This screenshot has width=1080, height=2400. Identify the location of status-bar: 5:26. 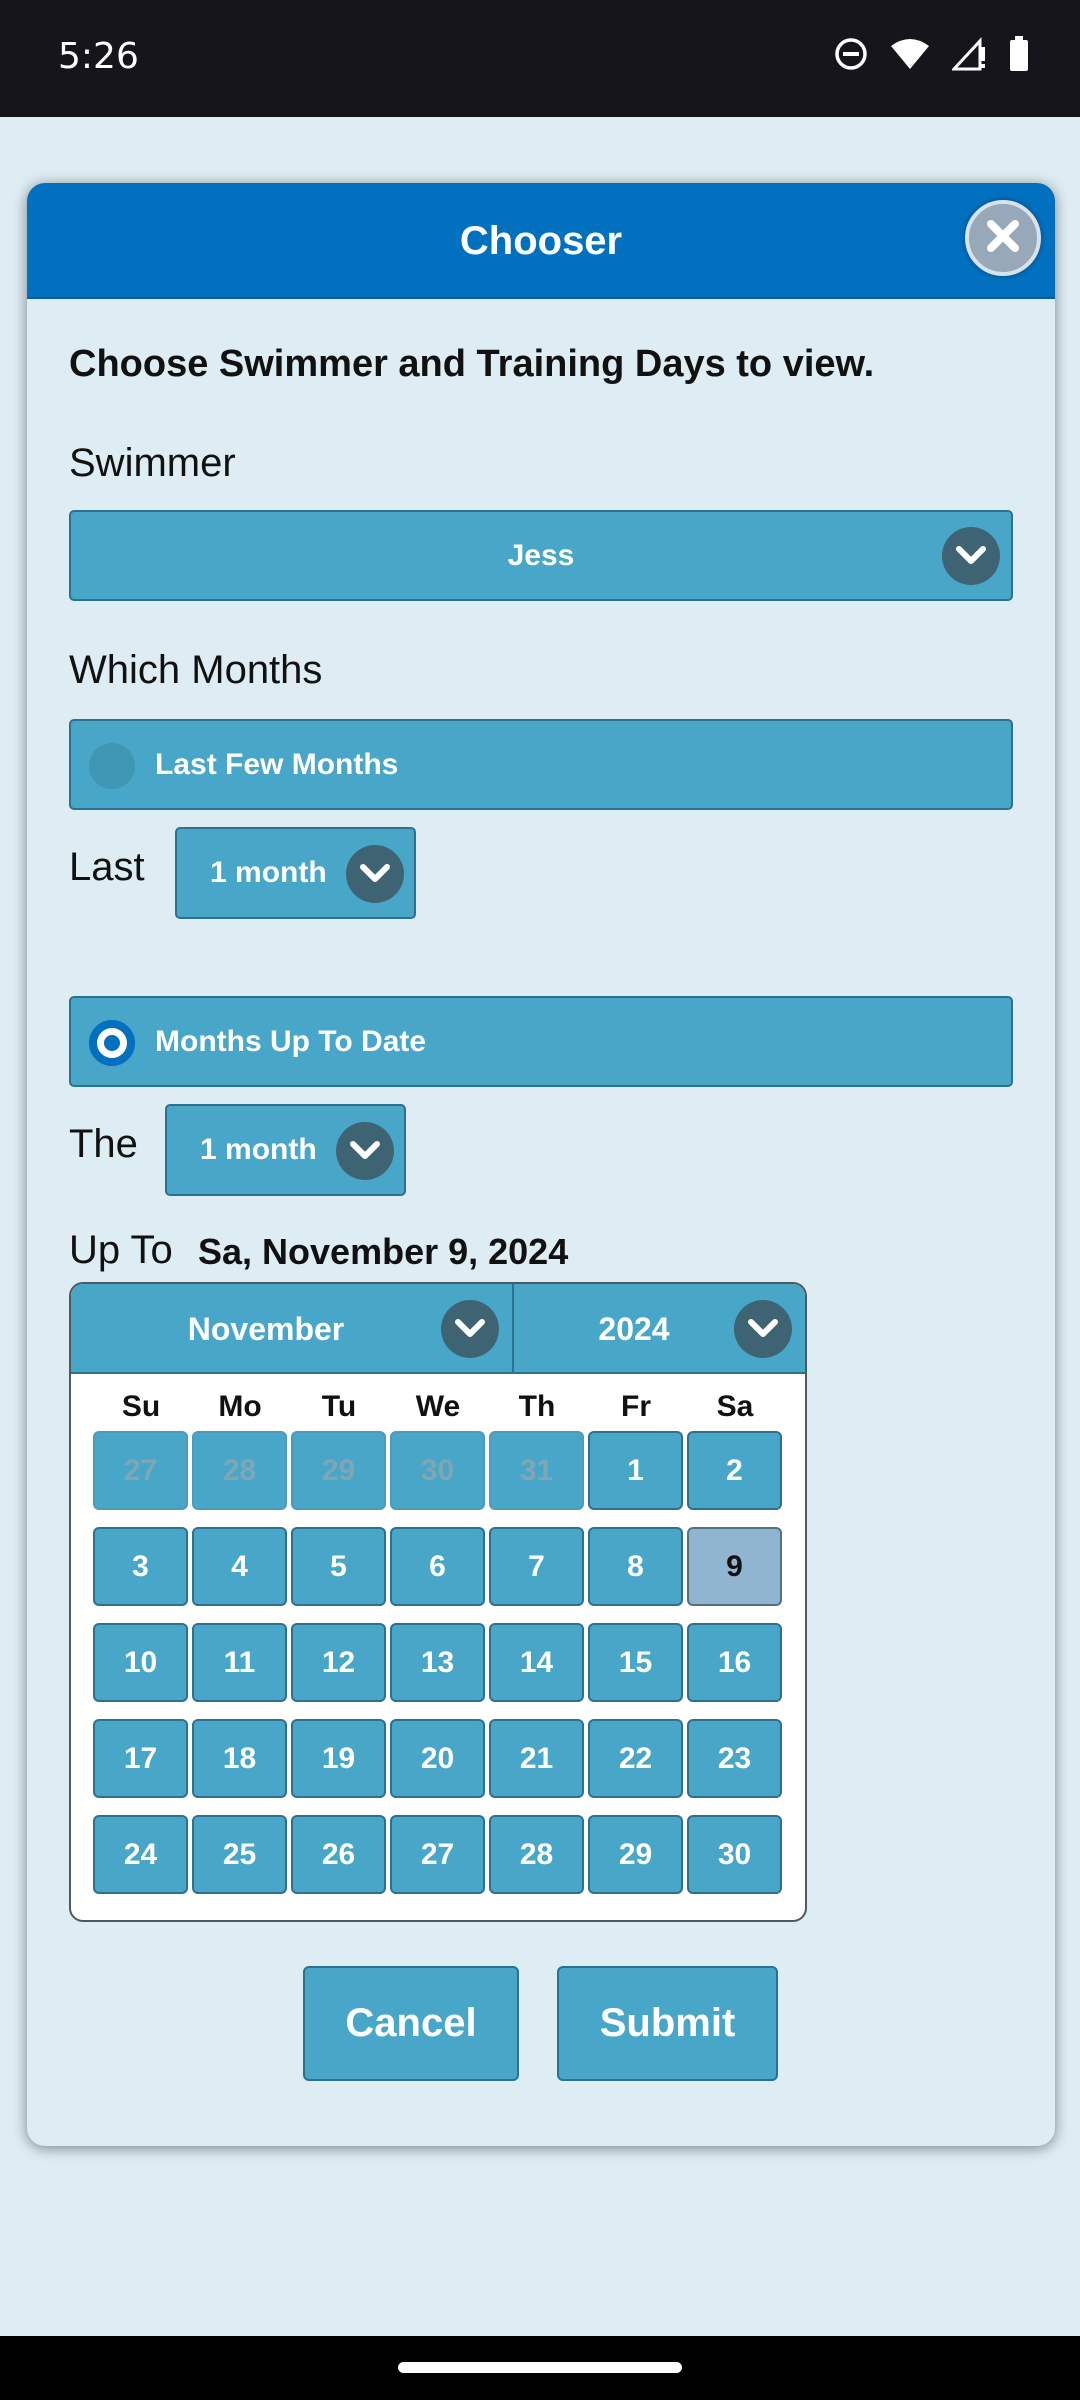
(540, 58).